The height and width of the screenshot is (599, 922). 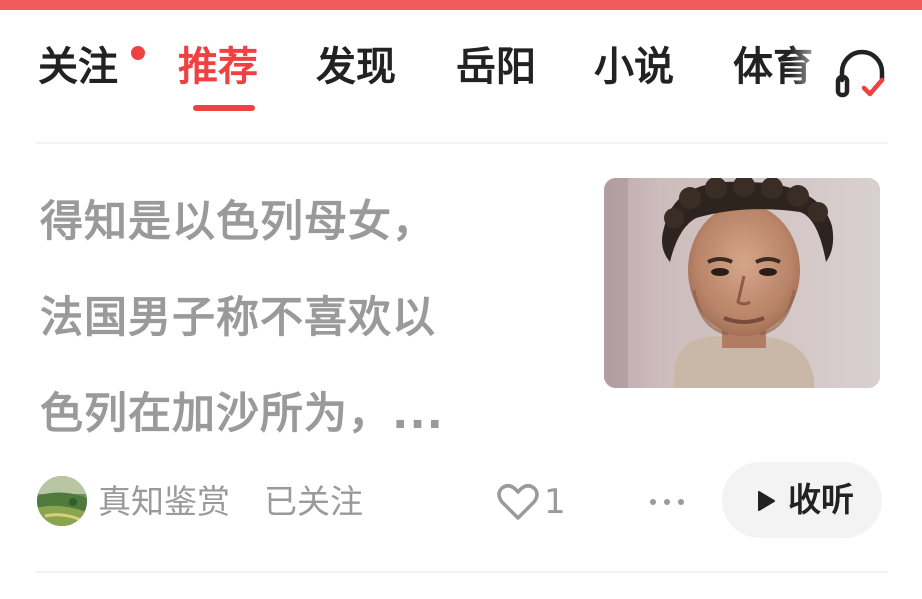 I want to click on listen-button: 收听, so click(x=802, y=500).